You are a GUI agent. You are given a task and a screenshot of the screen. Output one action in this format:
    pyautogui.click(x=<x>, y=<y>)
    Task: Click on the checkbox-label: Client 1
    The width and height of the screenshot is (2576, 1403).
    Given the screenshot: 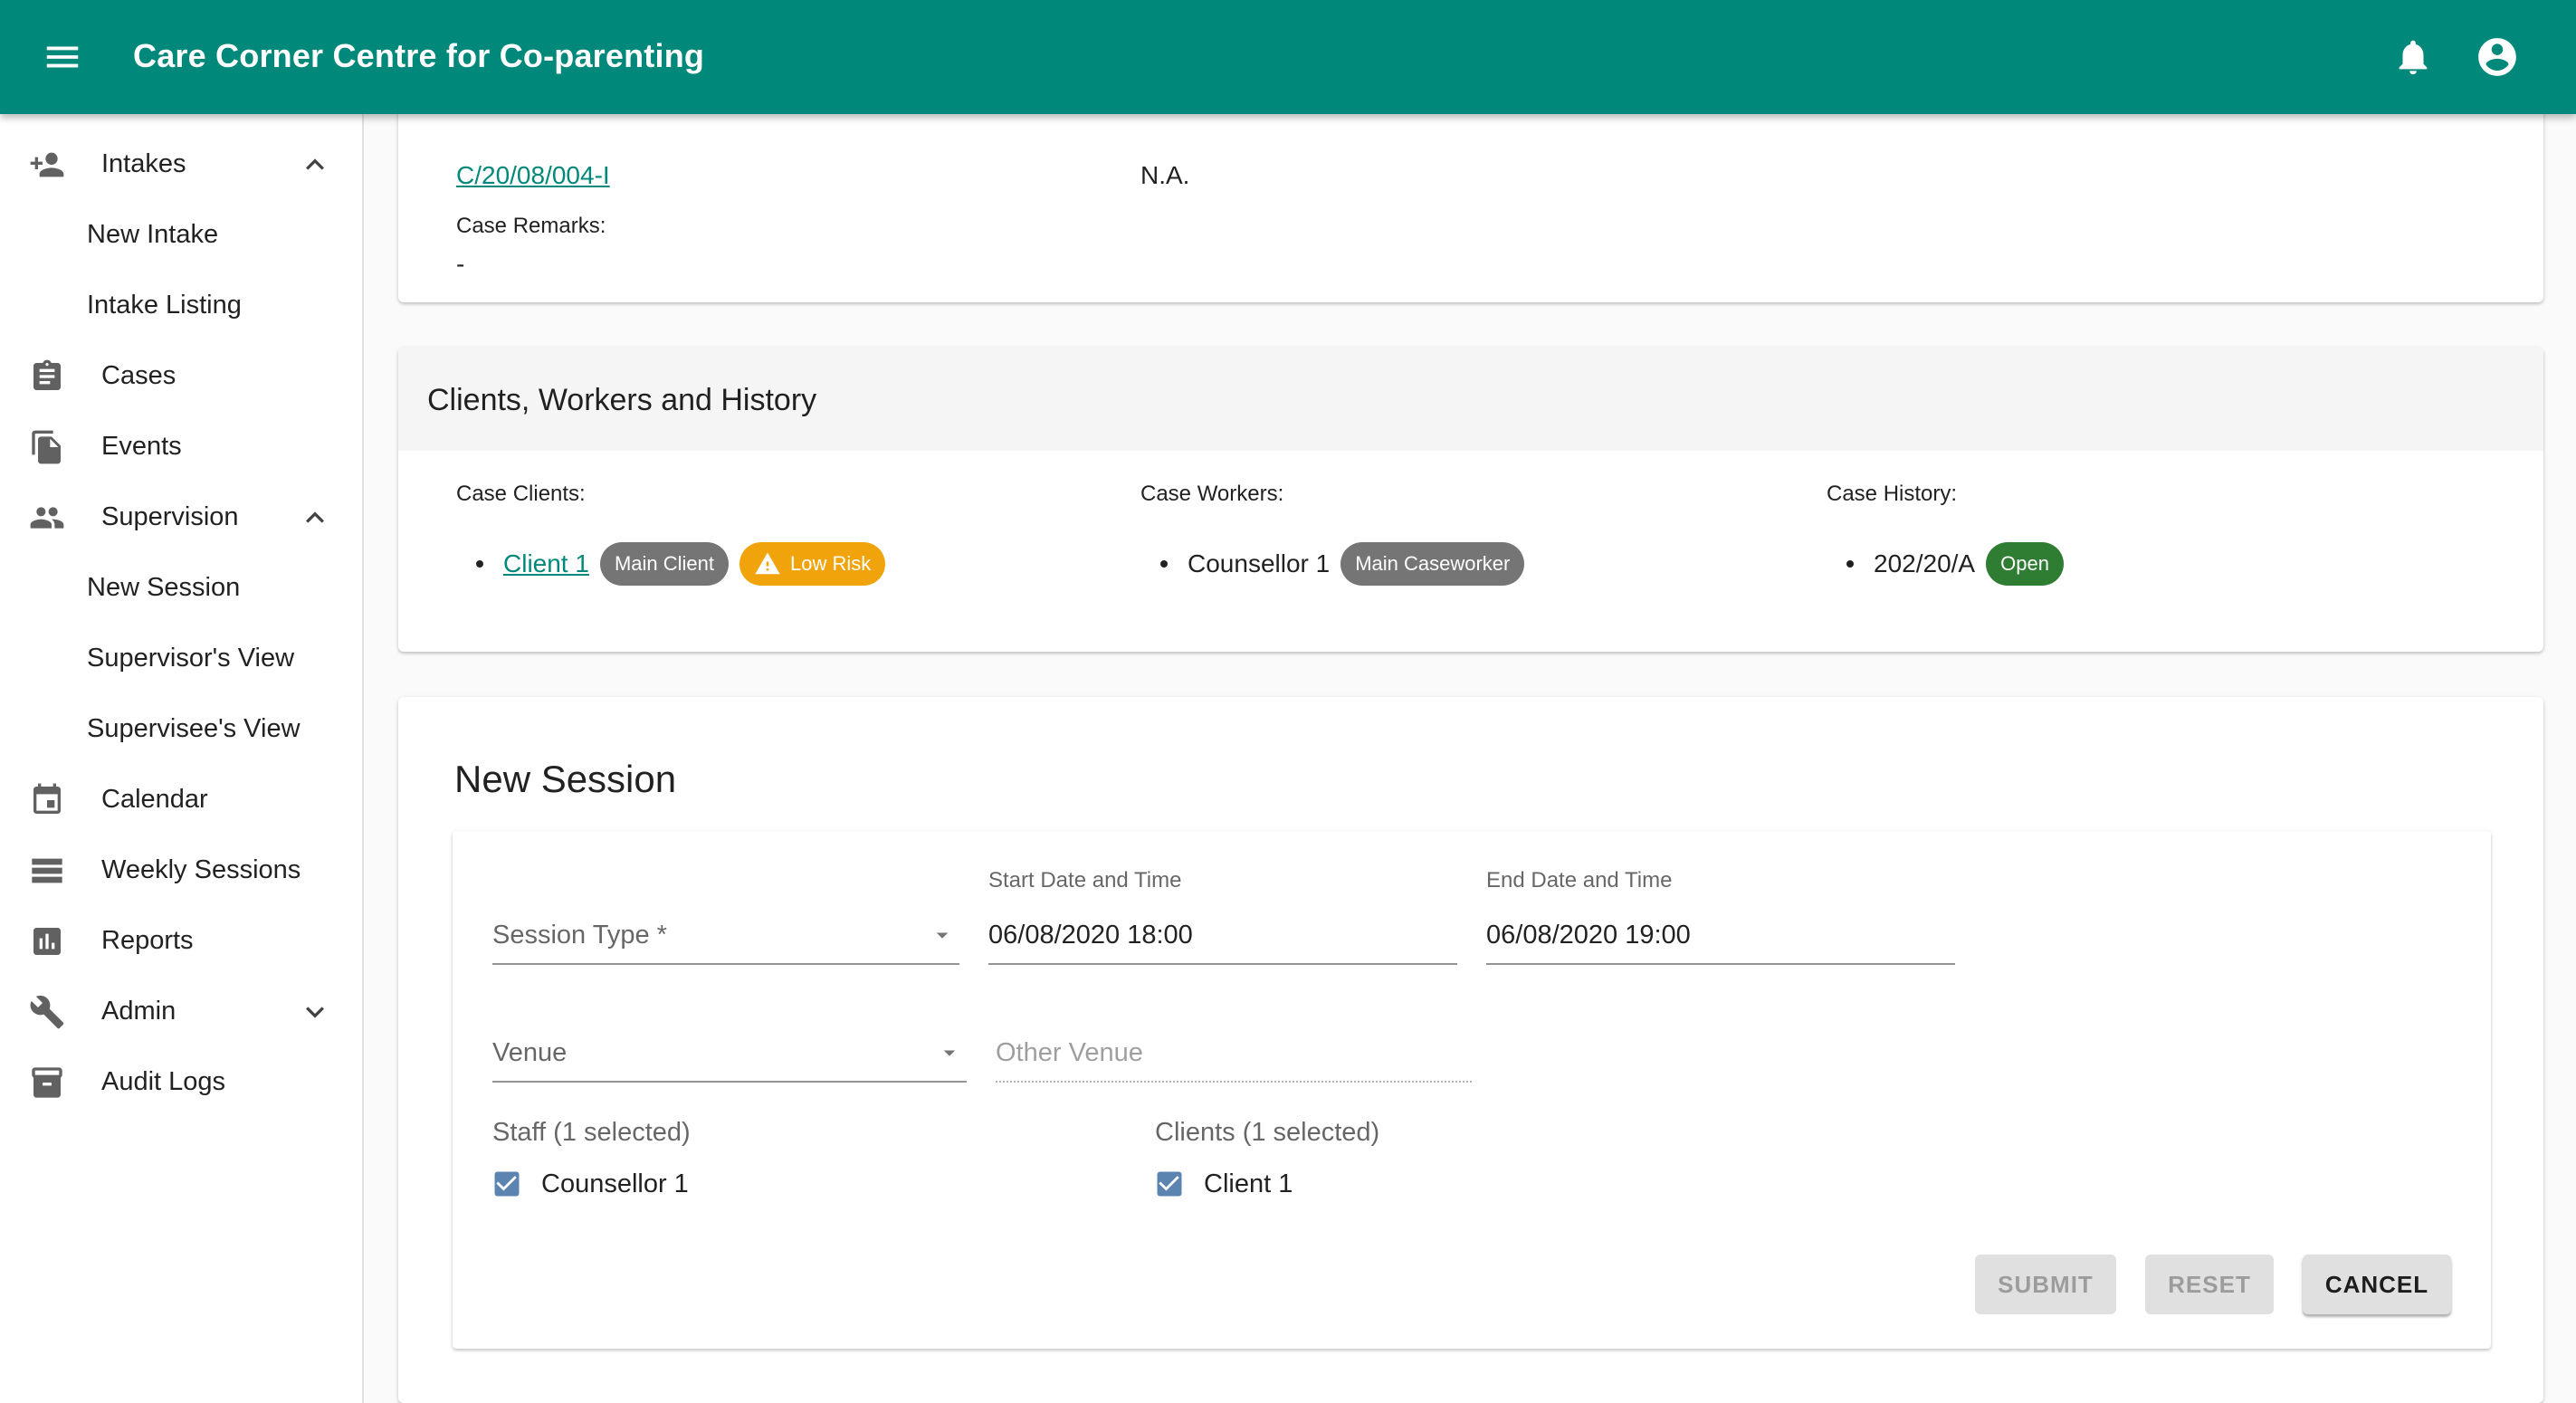 What is the action you would take?
    pyautogui.click(x=1249, y=1183)
    